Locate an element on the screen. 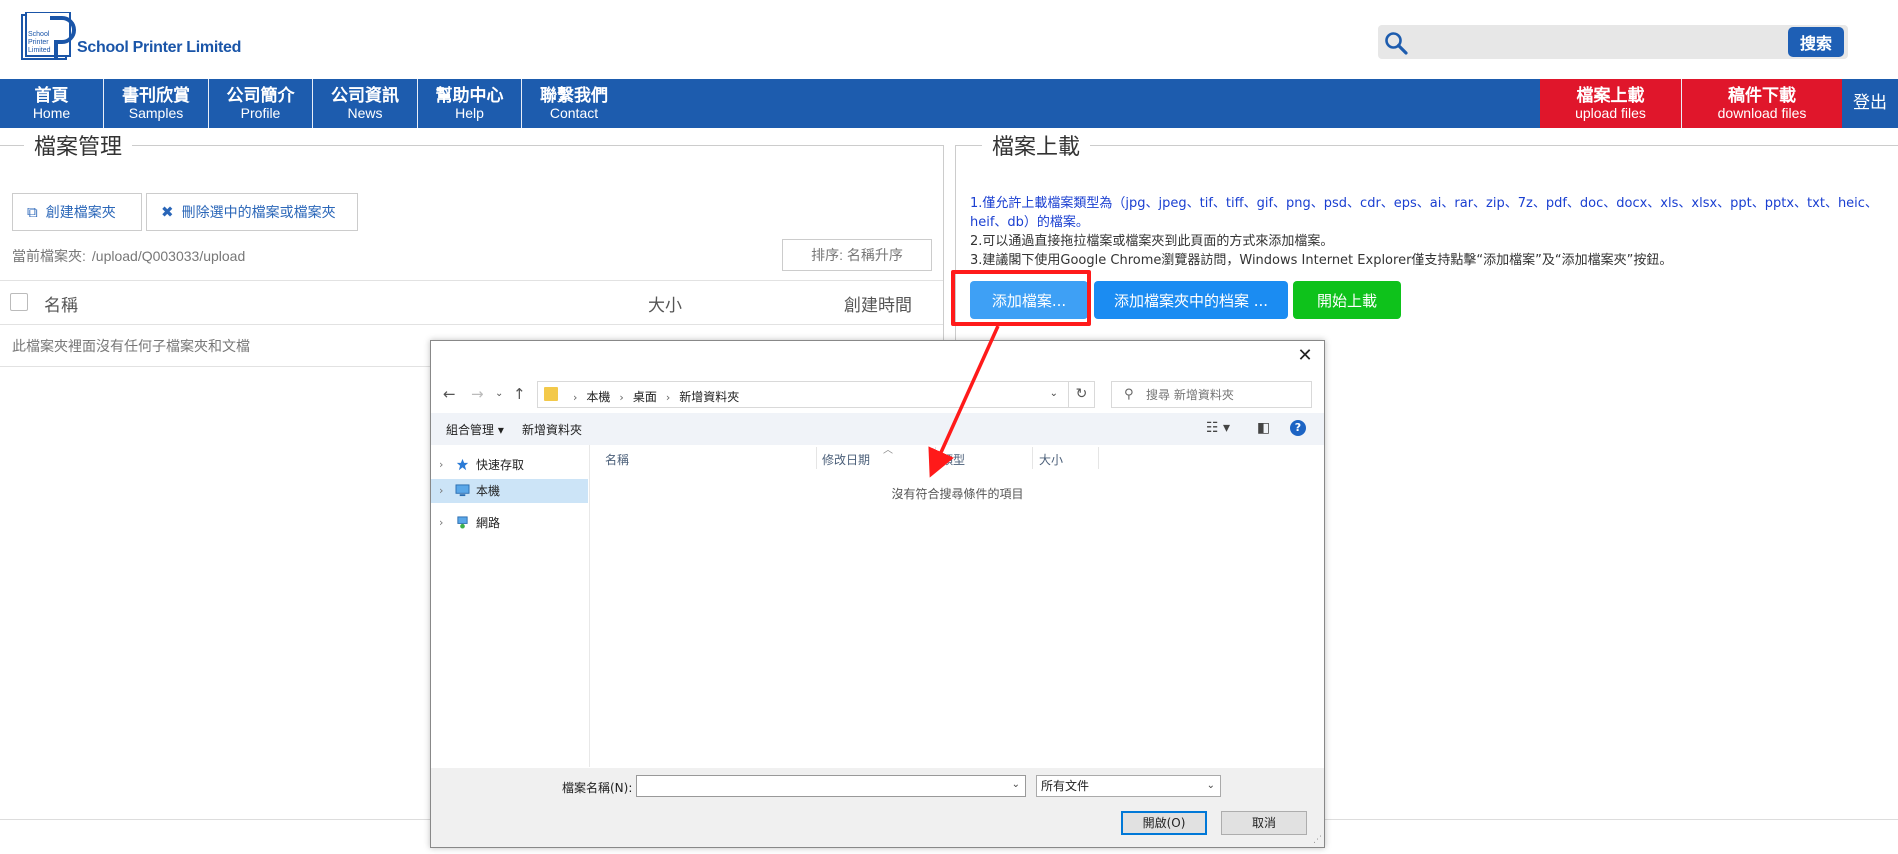  nav-item-label-zh: 檔案上載 is located at coordinates (1610, 96).